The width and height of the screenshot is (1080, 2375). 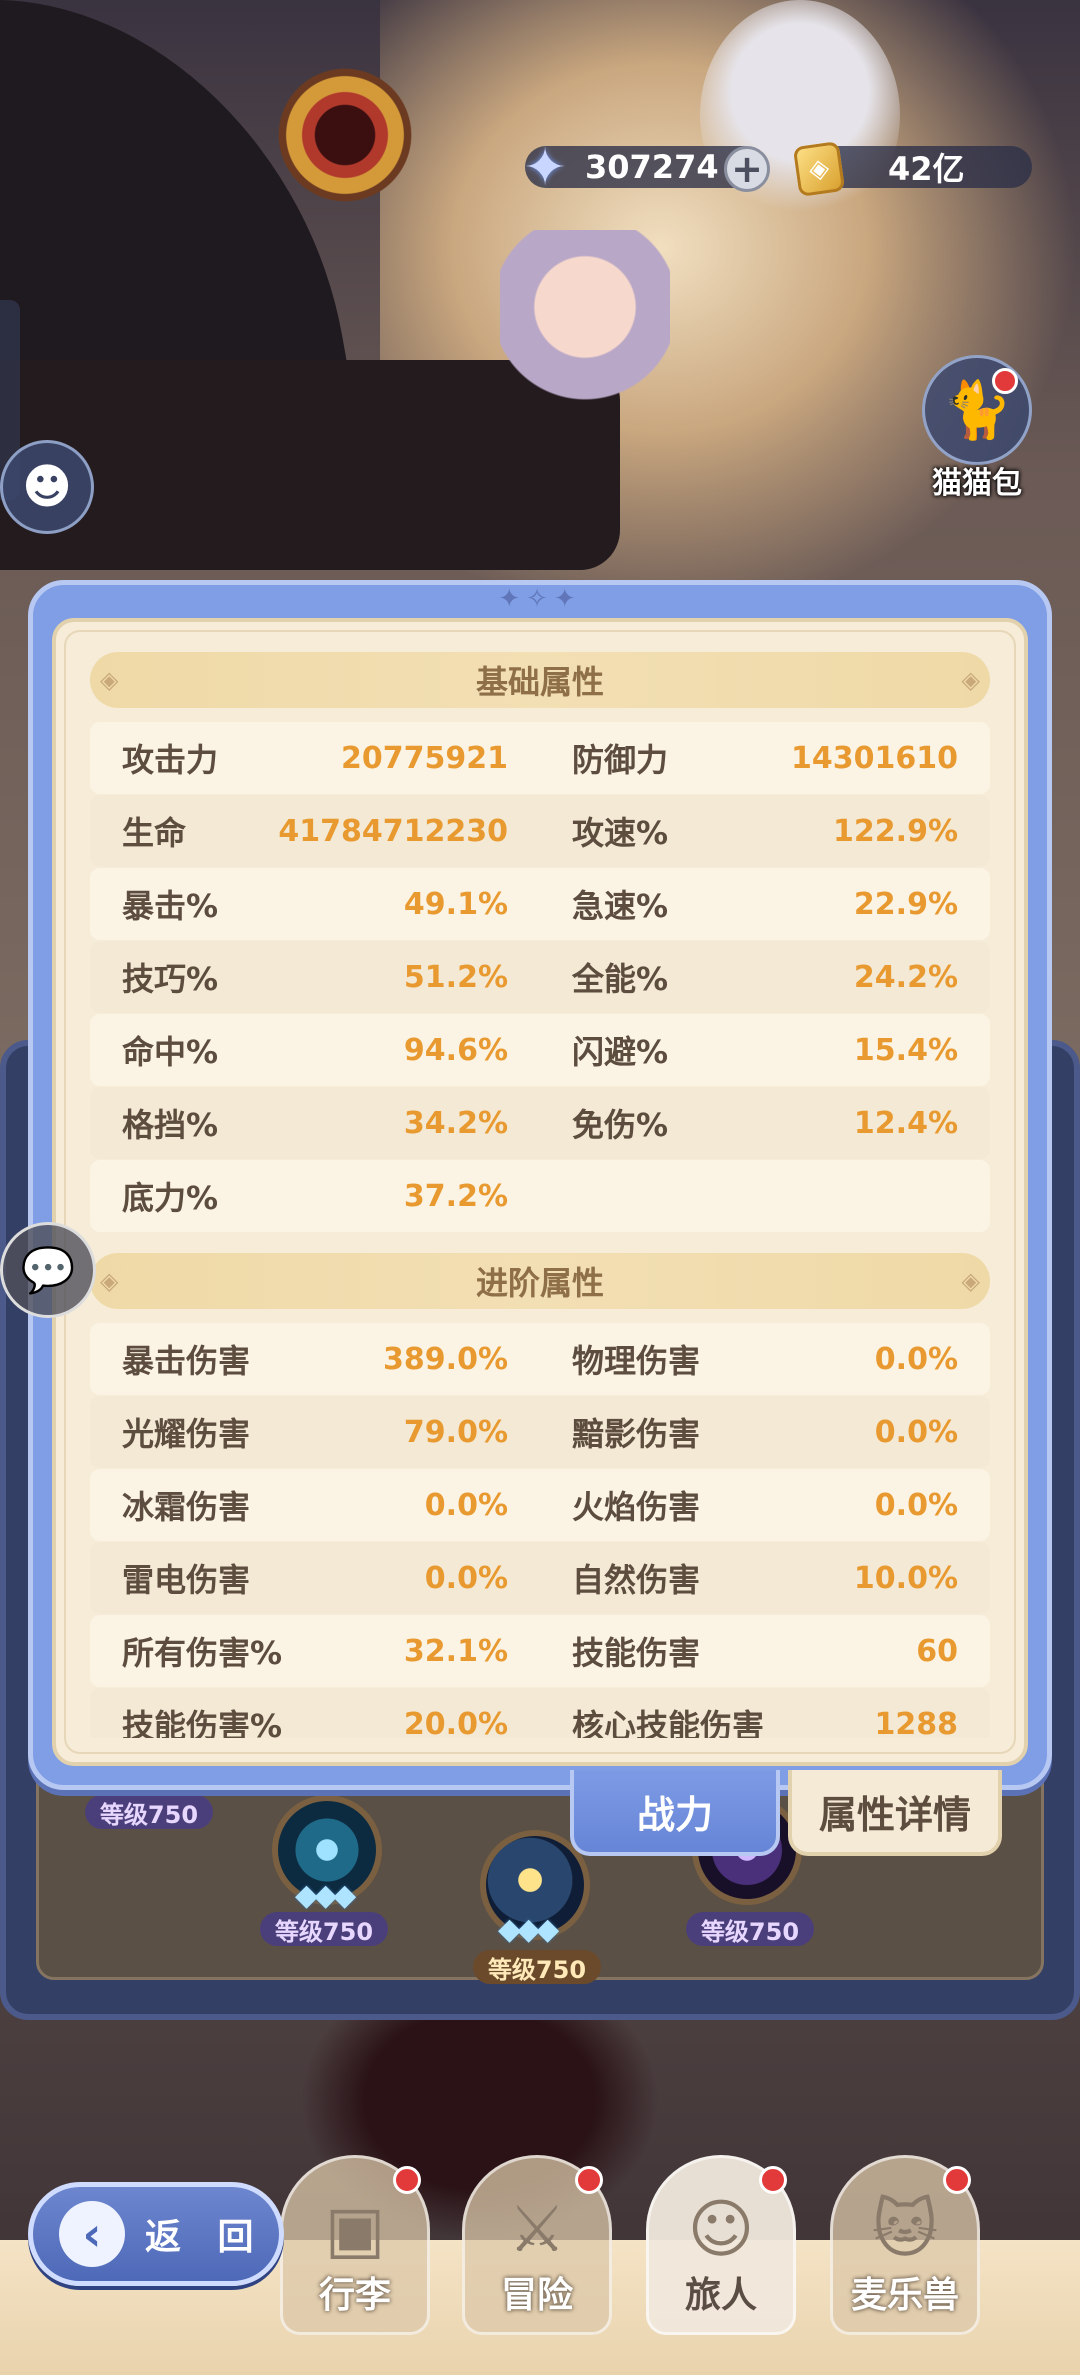 What do you see at coordinates (675, 1813) in the screenshot?
I see `tab-power: 战力` at bounding box center [675, 1813].